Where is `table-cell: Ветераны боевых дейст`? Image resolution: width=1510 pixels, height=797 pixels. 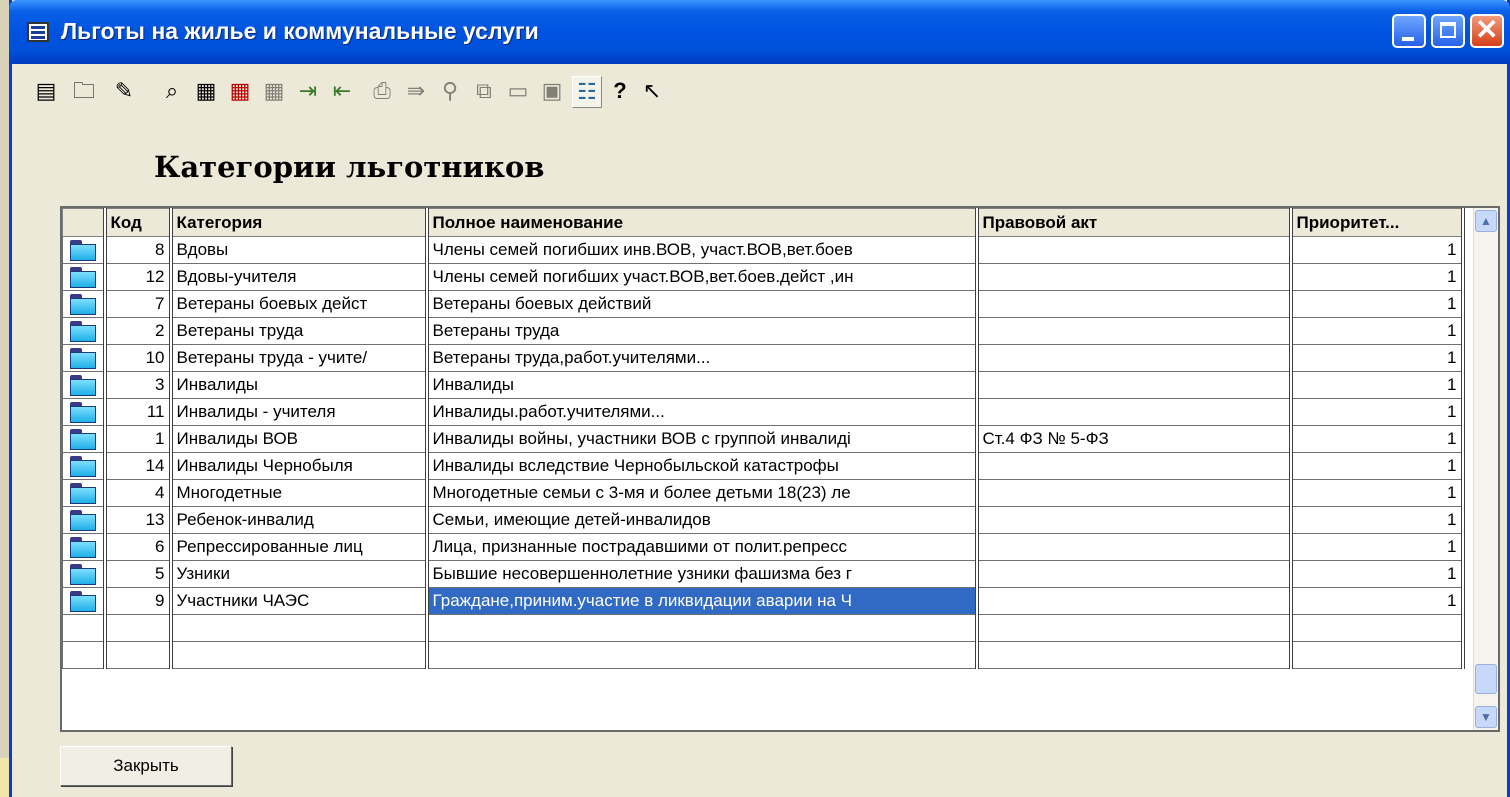 table-cell: Ветераны боевых дейст is located at coordinates (299, 304).